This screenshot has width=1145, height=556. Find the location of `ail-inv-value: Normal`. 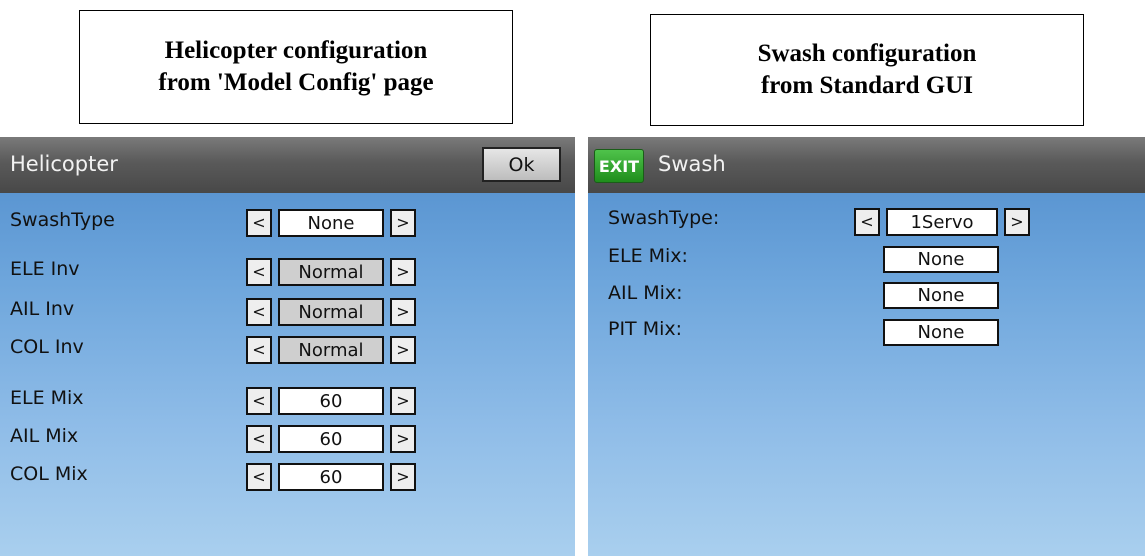

ail-inv-value: Normal is located at coordinates (331, 312).